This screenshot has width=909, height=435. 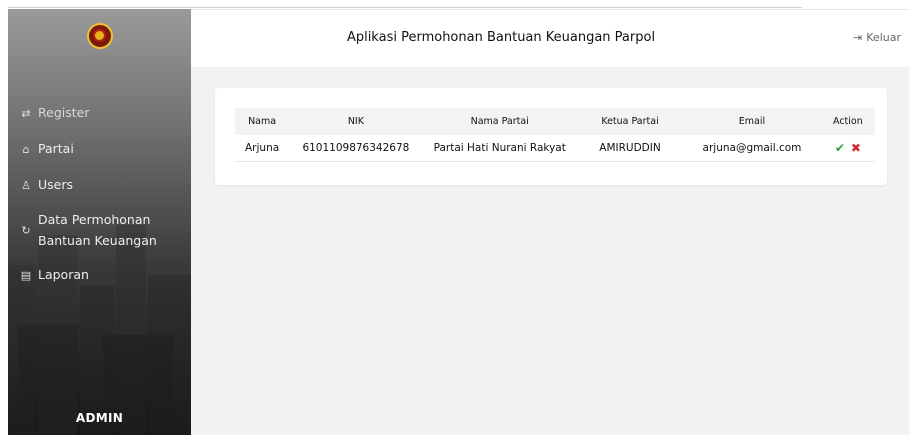 What do you see at coordinates (840, 148) in the screenshot?
I see `approve-check-icon: ✔` at bounding box center [840, 148].